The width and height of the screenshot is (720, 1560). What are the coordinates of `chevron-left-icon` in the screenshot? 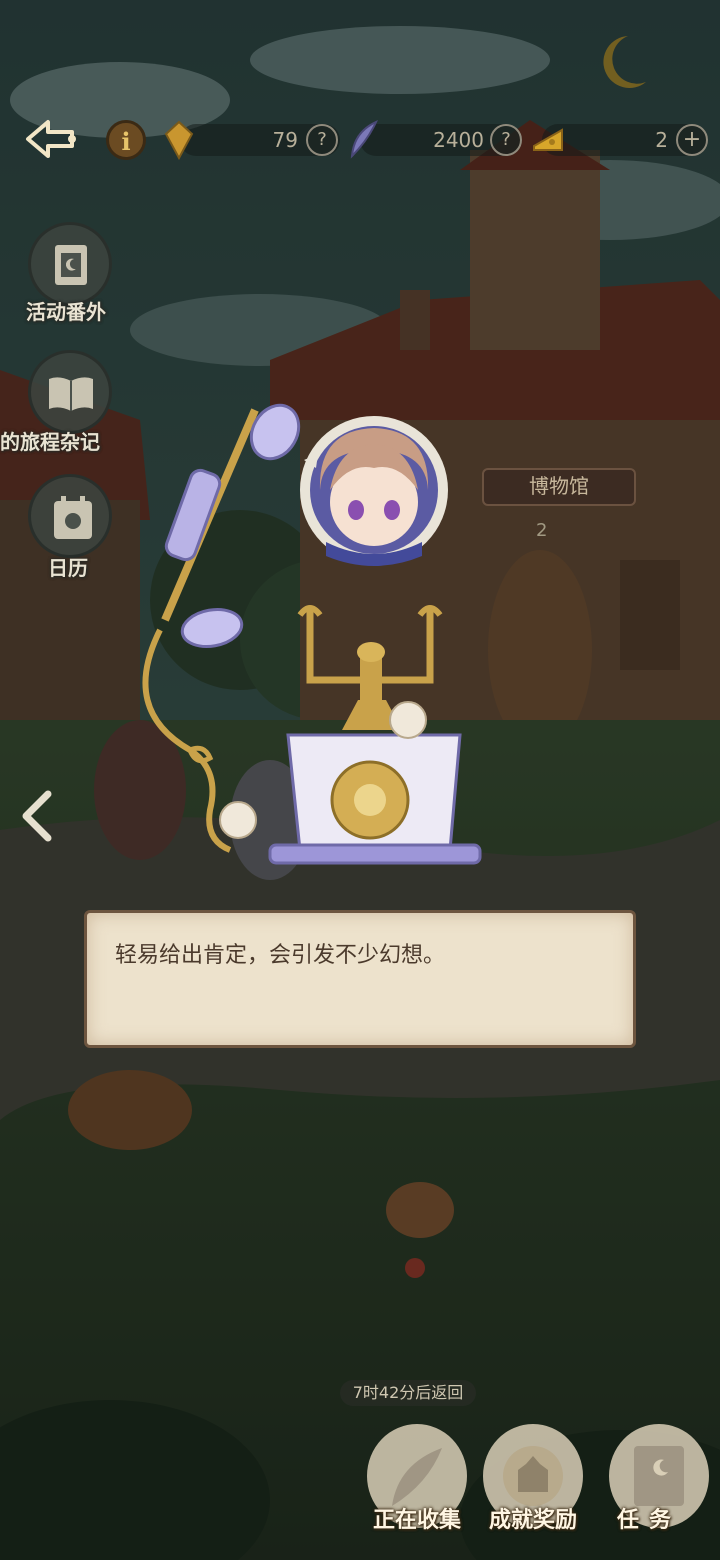 It's located at (38, 816).